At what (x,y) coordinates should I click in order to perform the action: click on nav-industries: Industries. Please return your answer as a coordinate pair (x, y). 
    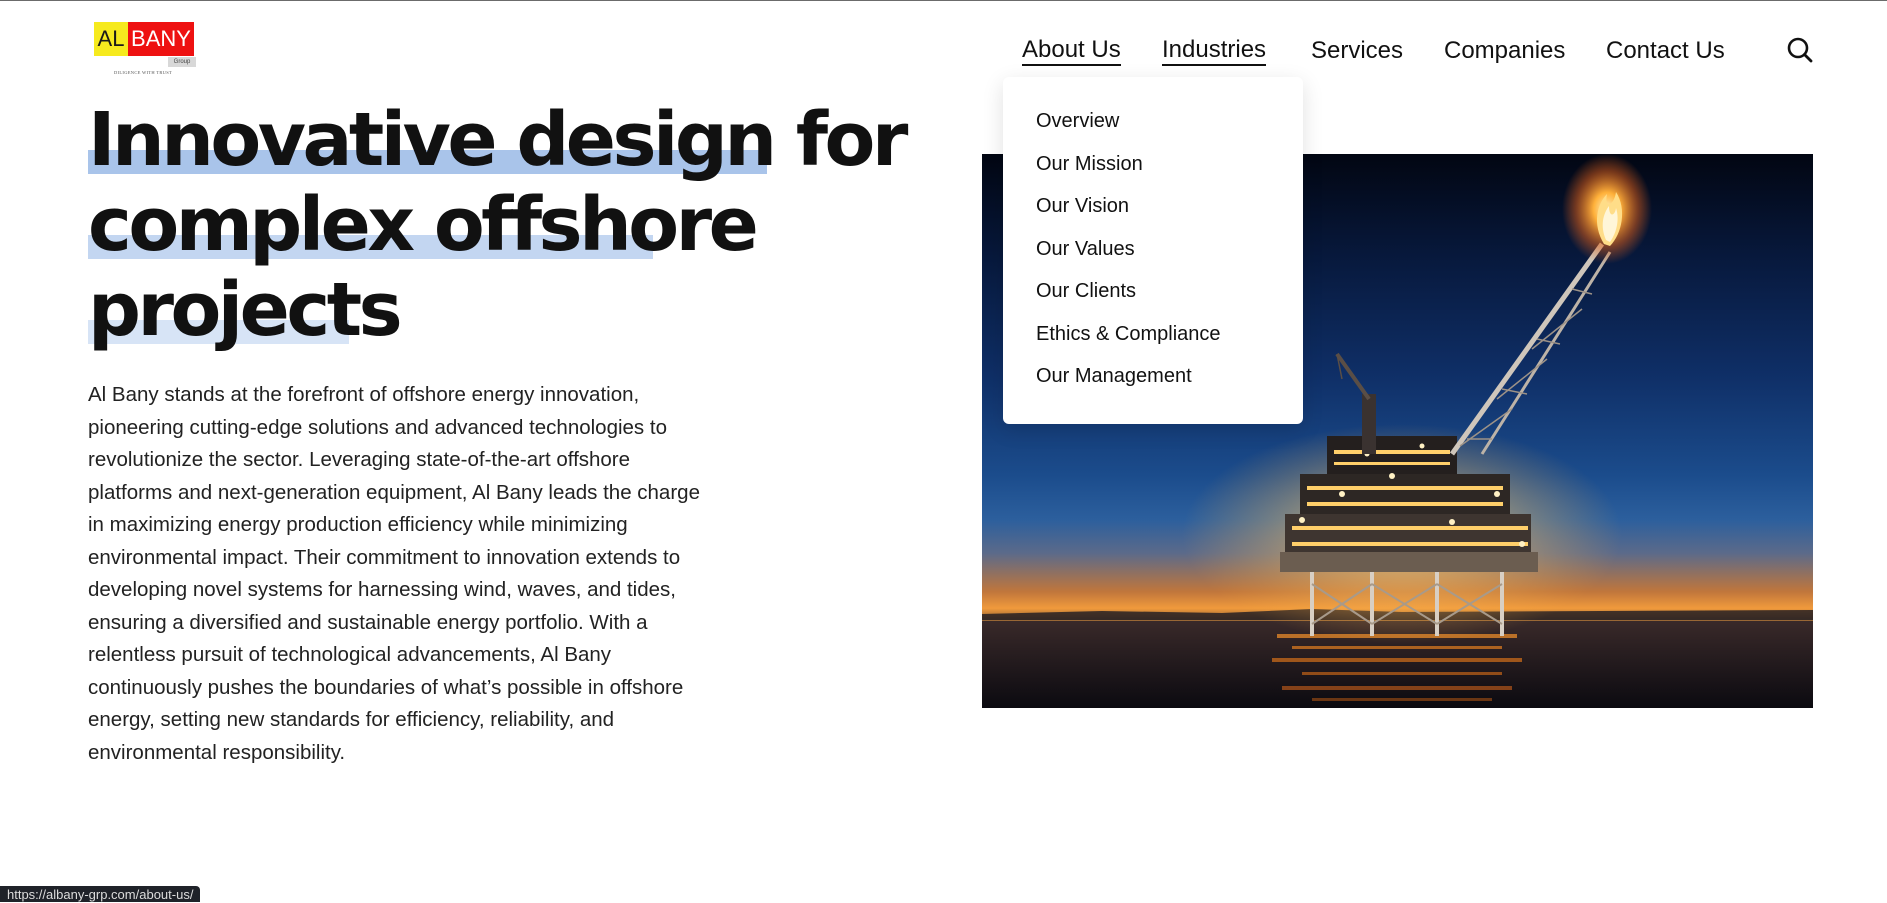
    Looking at the image, I should click on (1214, 51).